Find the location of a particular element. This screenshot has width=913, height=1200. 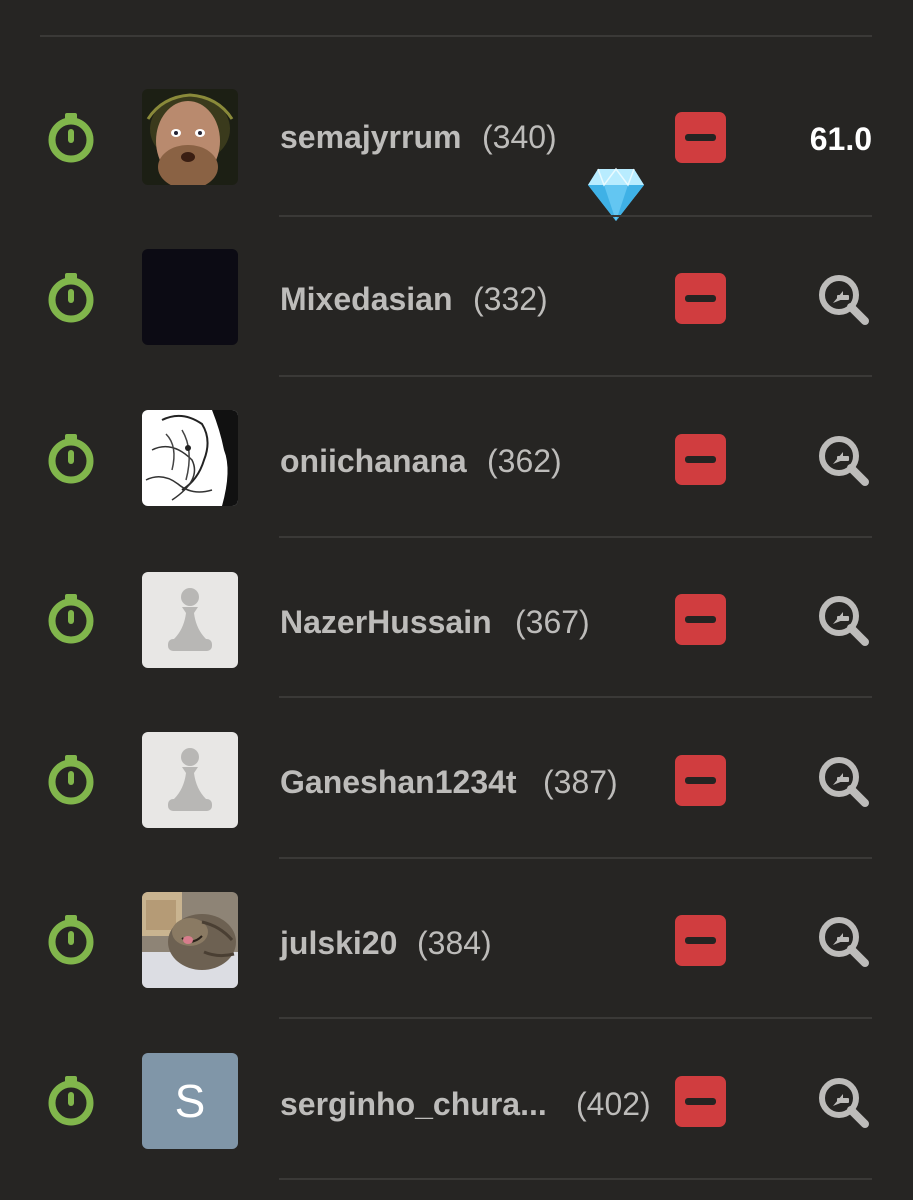

player-row: semajyrrum (340) 61.0 is located at coordinates (456, 139).